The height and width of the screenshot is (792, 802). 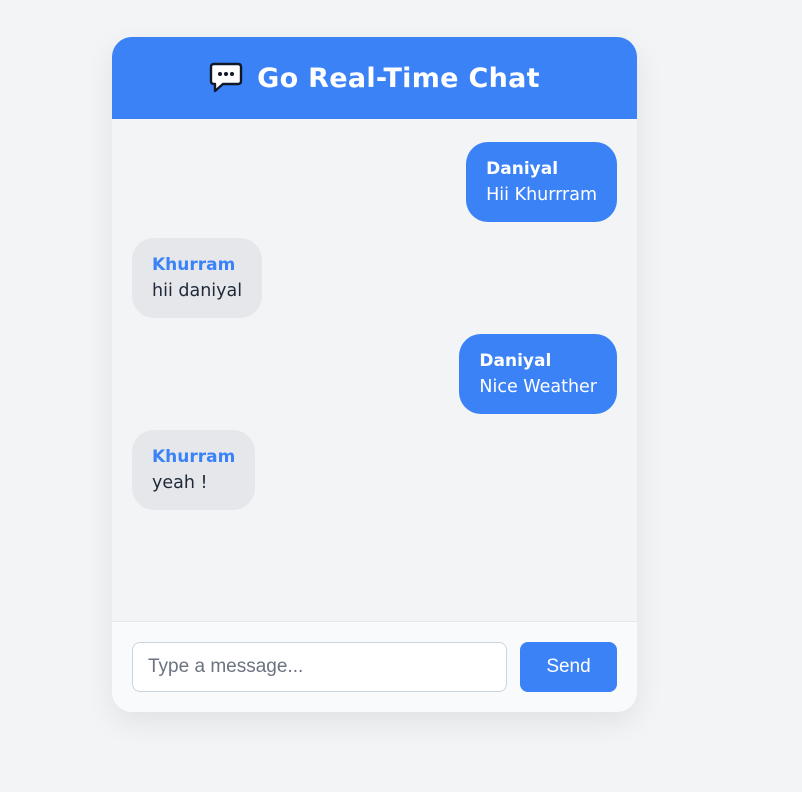 I want to click on message-row: Khurram yeah !, so click(x=374, y=470).